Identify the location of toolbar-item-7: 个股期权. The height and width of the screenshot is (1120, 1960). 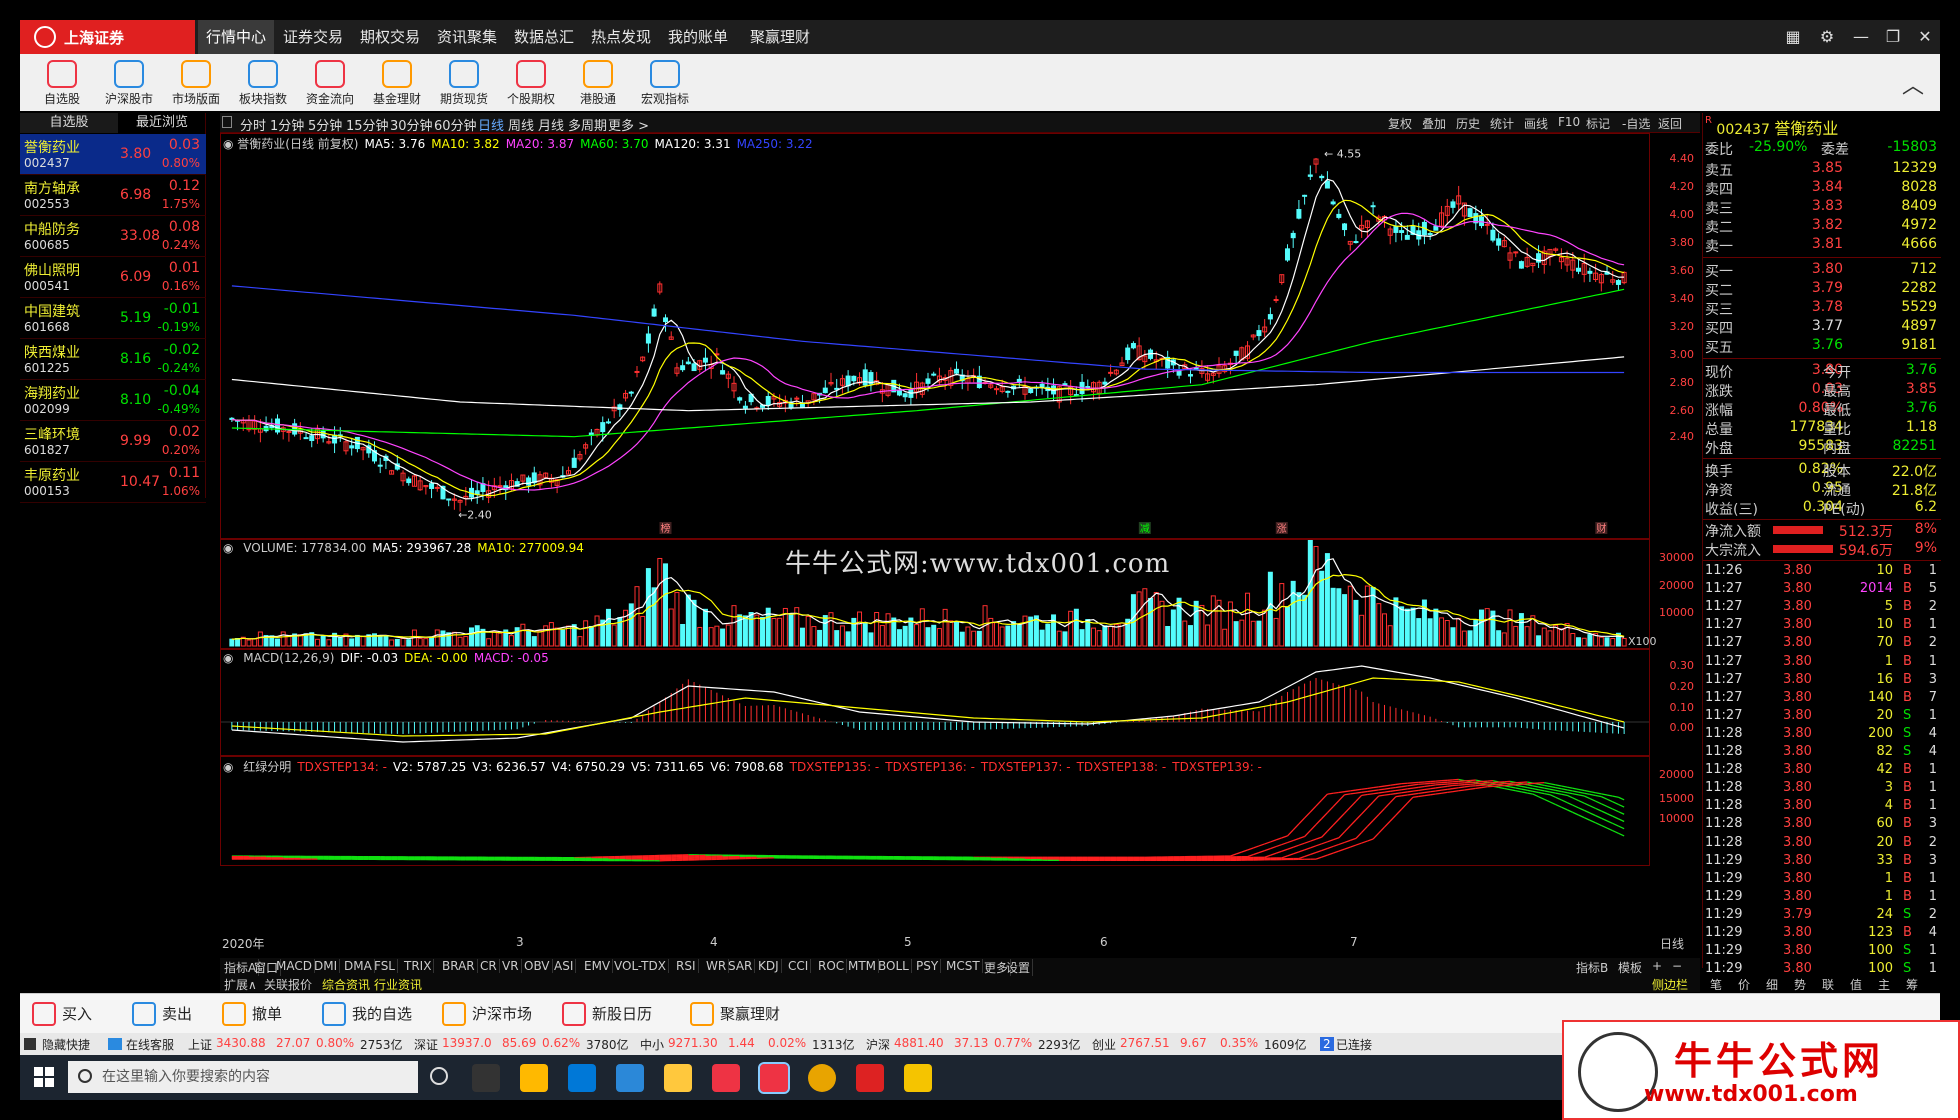
(531, 83).